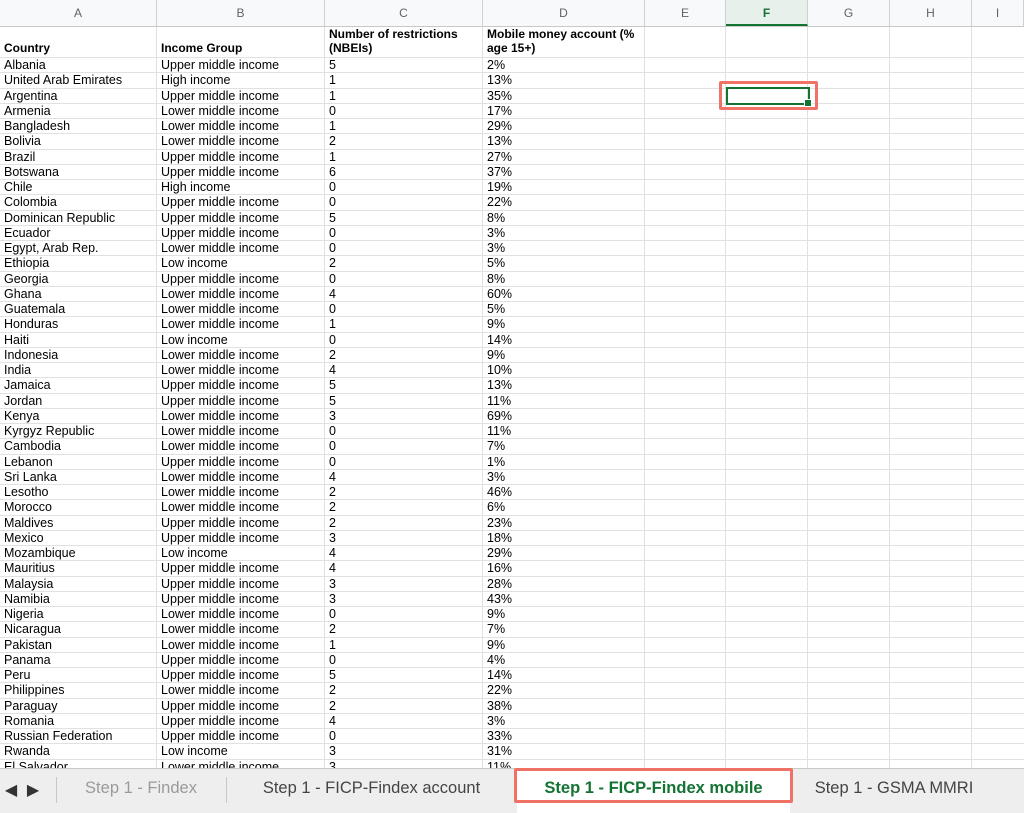 The width and height of the screenshot is (1024, 813). Describe the element at coordinates (78, 477) in the screenshot. I see `cell-country: Sri Lanka` at that location.